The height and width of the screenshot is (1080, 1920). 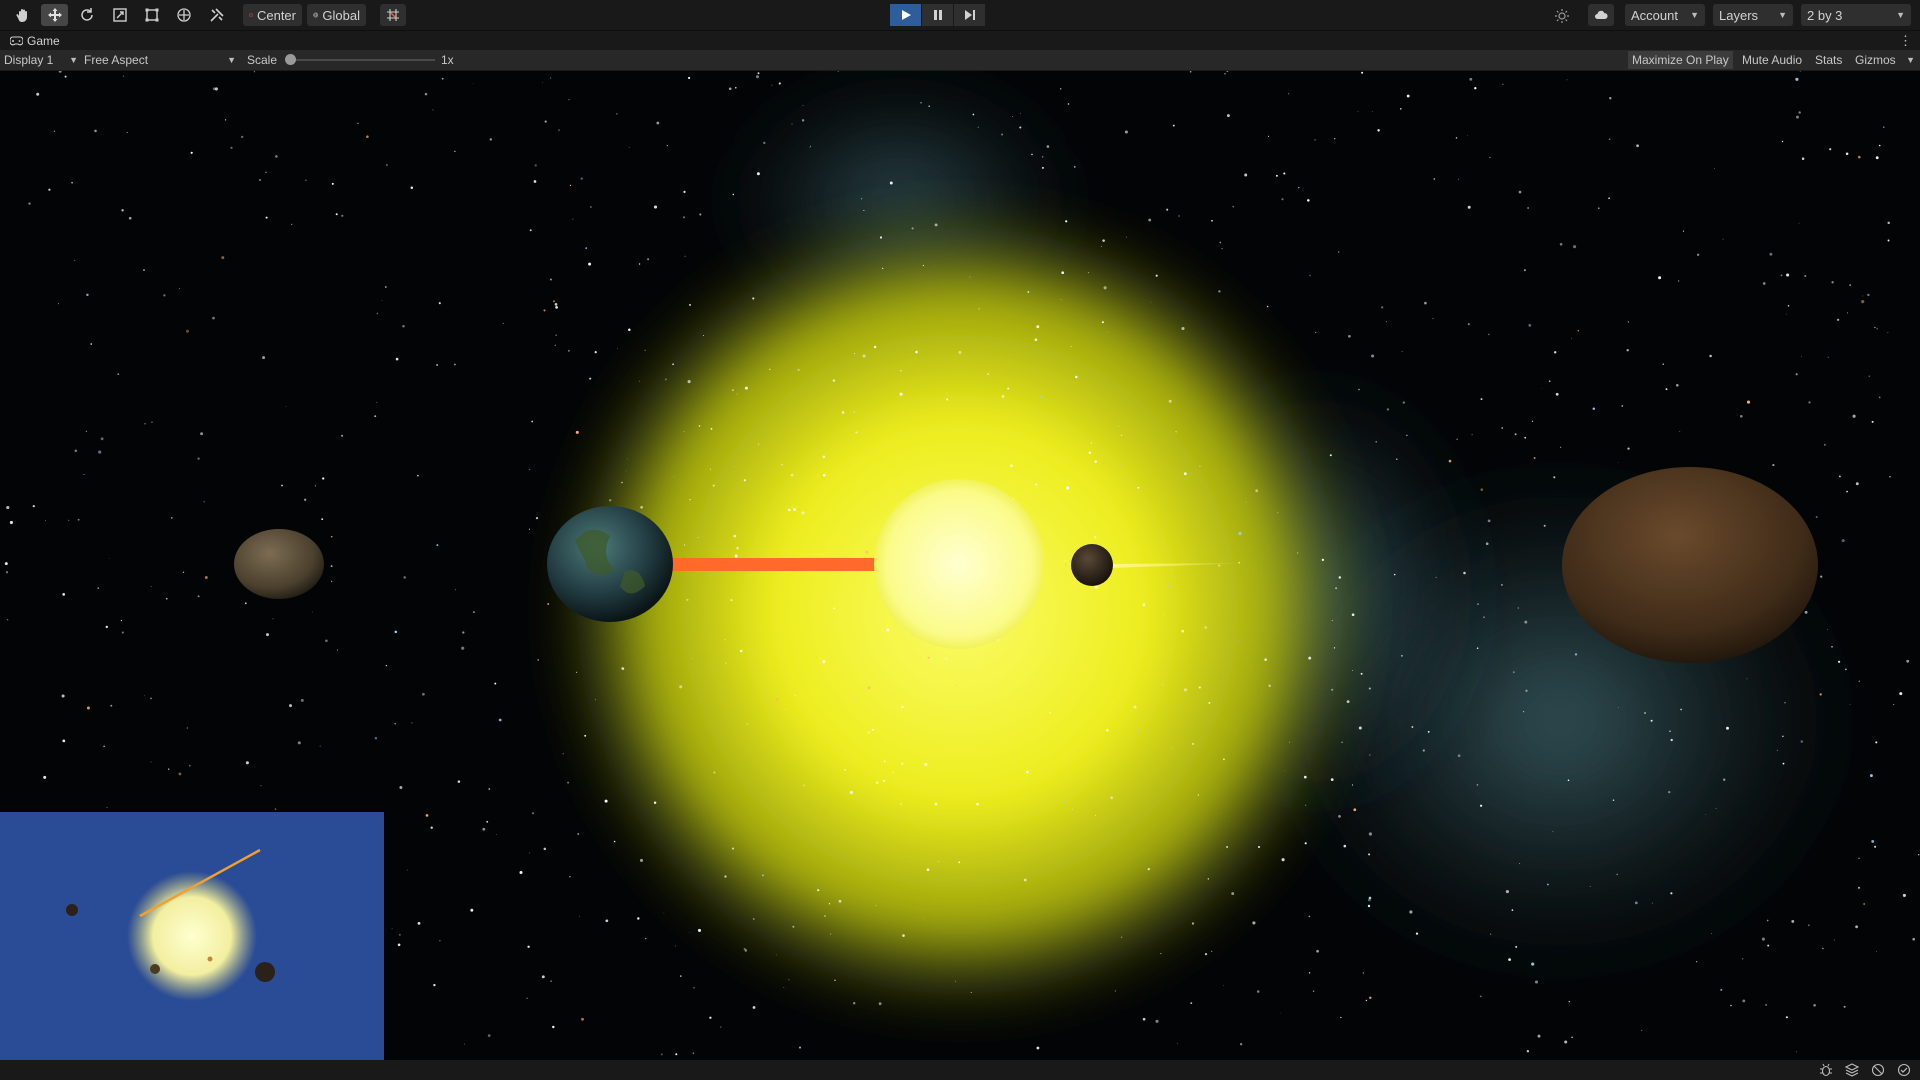 I want to click on pause-button, so click(x=937, y=15).